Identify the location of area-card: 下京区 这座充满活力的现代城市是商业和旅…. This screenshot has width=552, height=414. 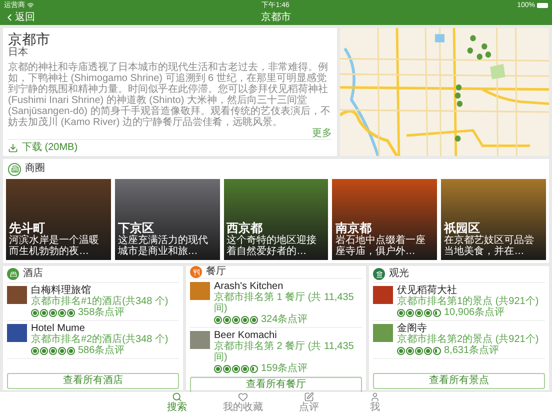
(167, 219).